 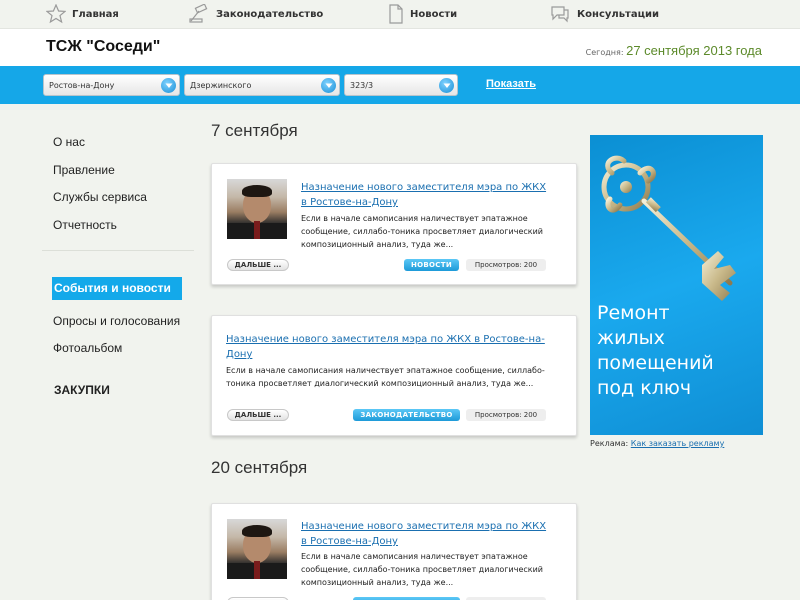 What do you see at coordinates (69, 142) in the screenshot?
I see `sidebar-item-about: О нас` at bounding box center [69, 142].